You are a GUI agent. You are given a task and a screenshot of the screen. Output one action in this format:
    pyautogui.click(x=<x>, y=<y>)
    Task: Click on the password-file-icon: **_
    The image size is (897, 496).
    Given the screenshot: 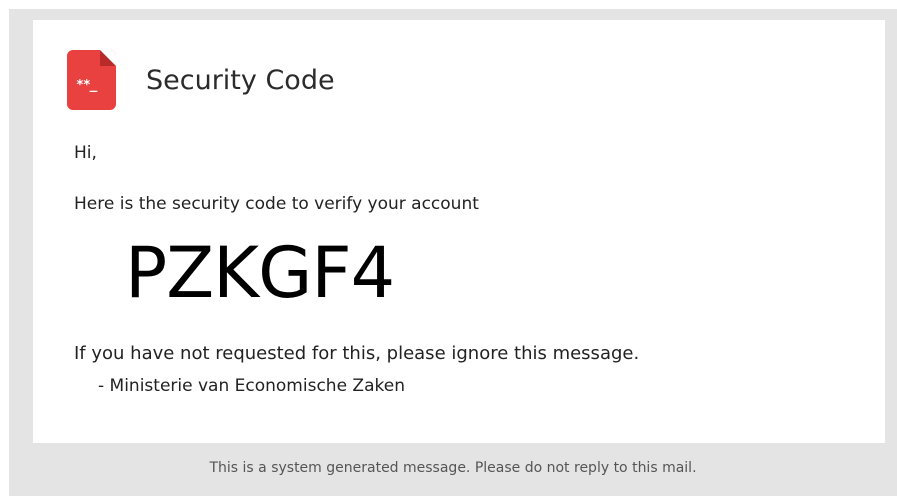 What is the action you would take?
    pyautogui.click(x=91, y=80)
    